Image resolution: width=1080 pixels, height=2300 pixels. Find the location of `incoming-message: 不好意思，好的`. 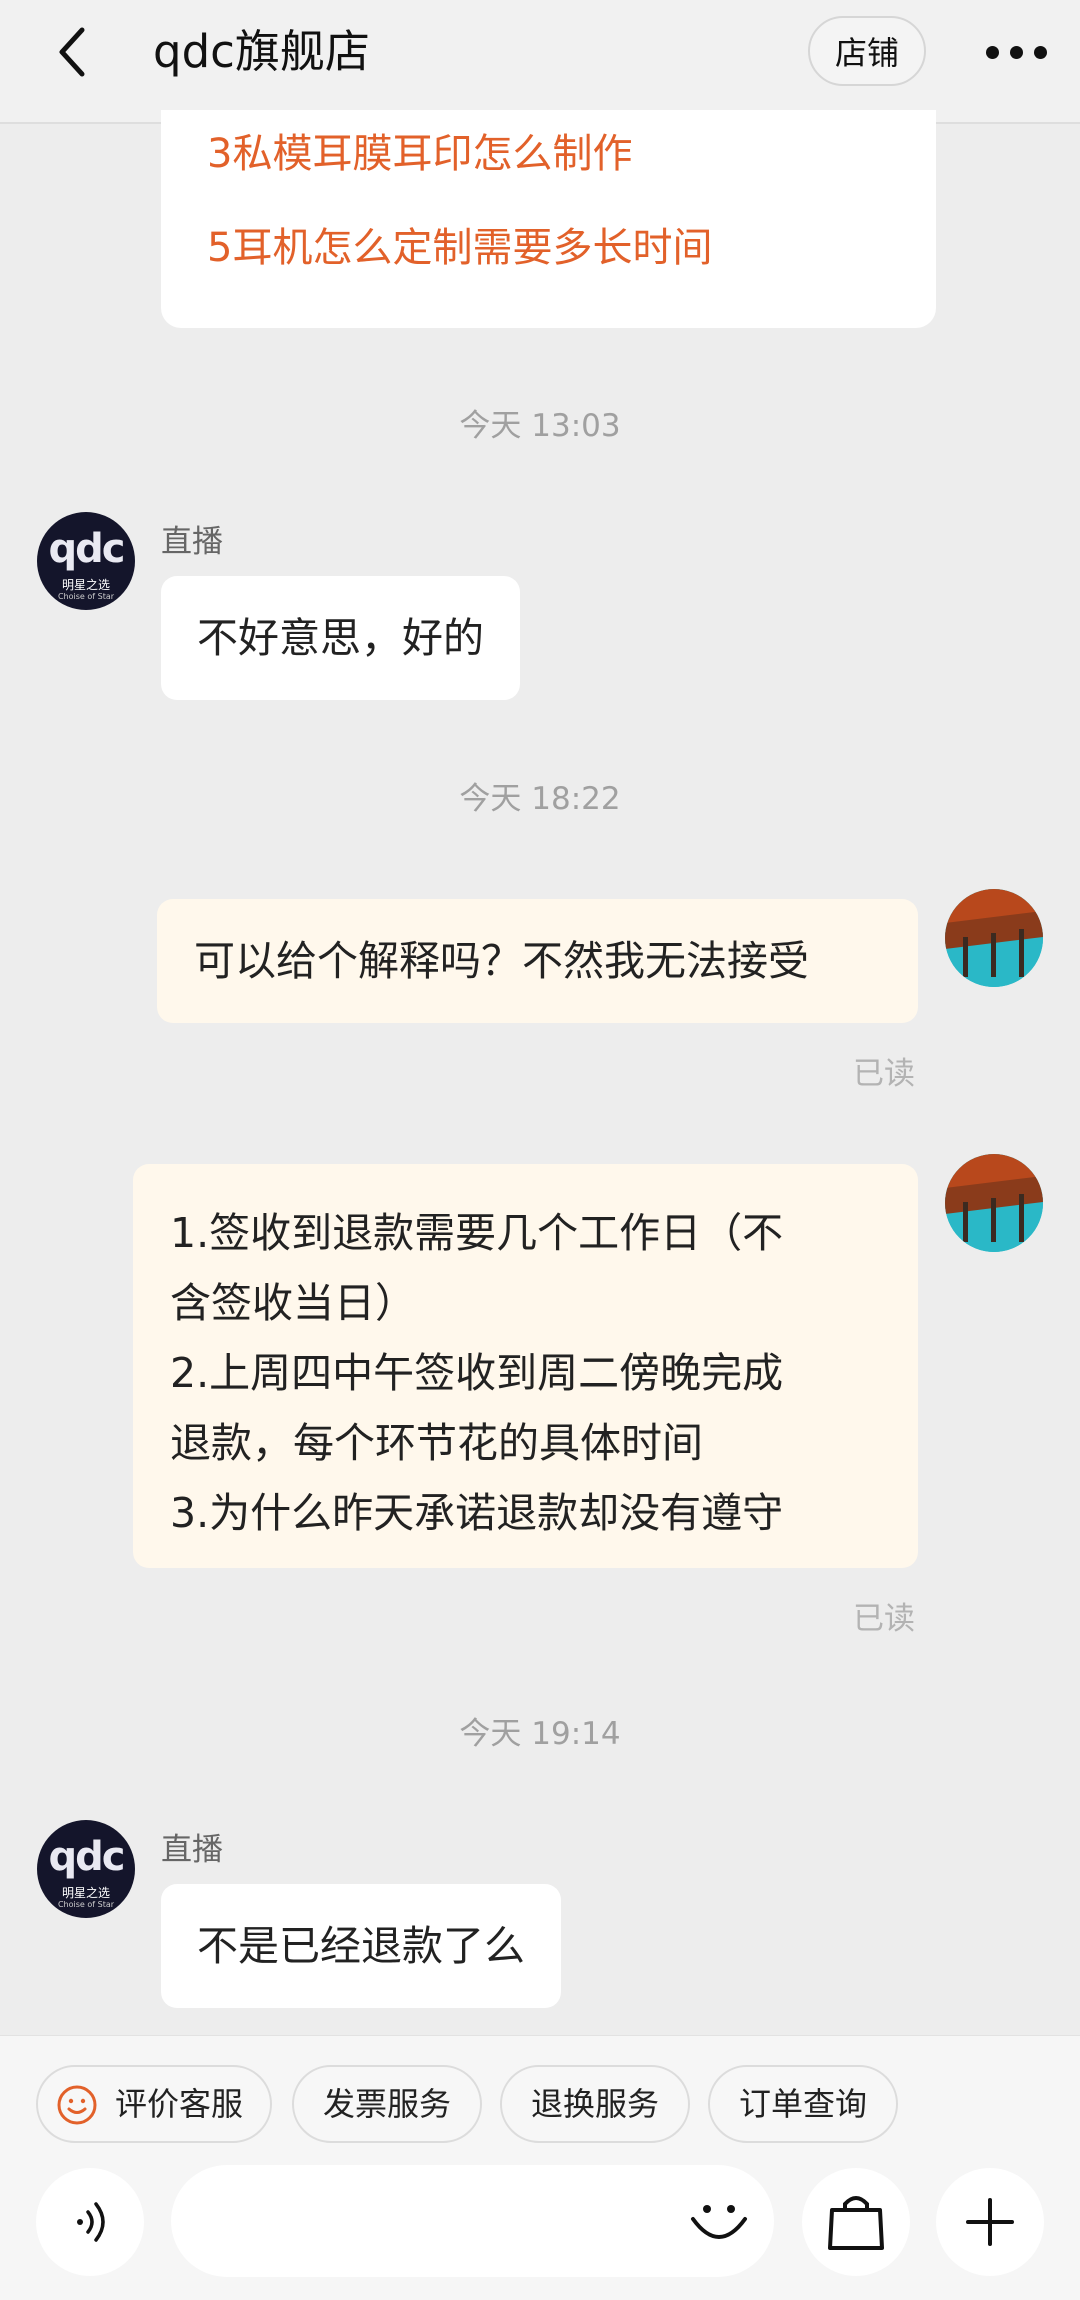

incoming-message: 不好意思，好的 is located at coordinates (340, 638).